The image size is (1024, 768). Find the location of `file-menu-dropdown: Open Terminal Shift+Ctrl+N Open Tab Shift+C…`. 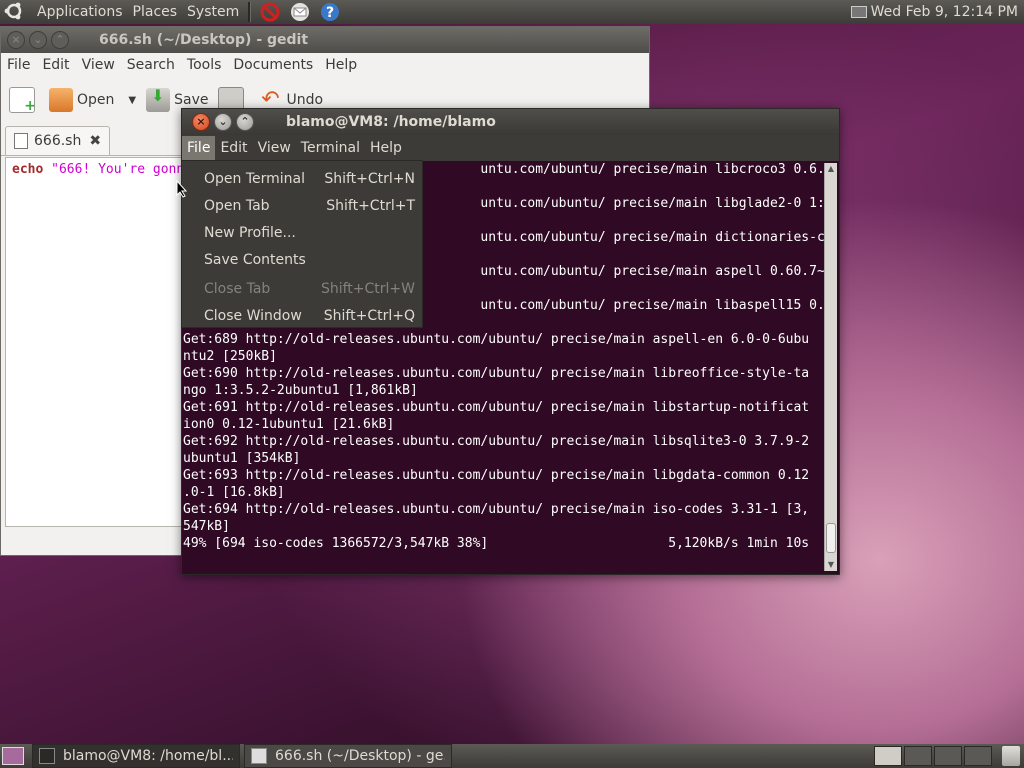

file-menu-dropdown: Open Terminal Shift+Ctrl+N Open Tab Shift+C… is located at coordinates (302, 244).